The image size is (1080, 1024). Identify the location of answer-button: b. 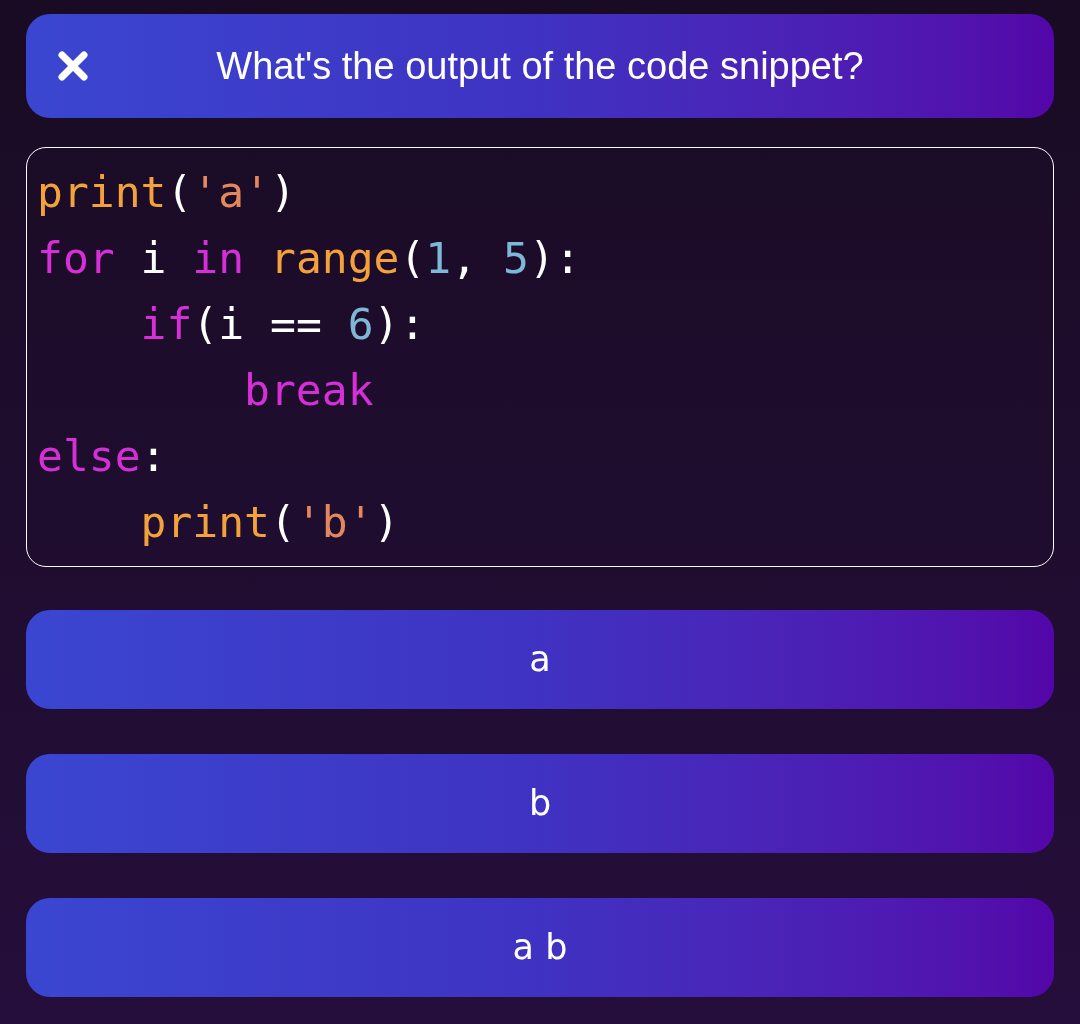
(540, 803).